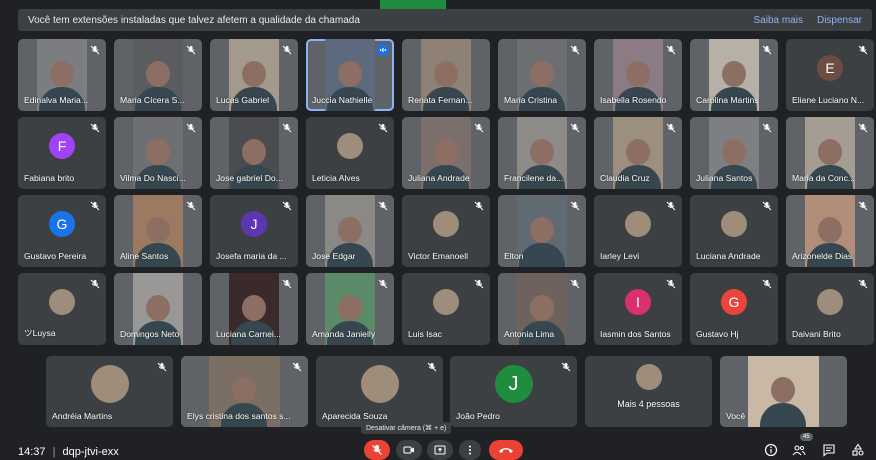  I want to click on participant-tile: G Gustavo Pereira, so click(62, 231).